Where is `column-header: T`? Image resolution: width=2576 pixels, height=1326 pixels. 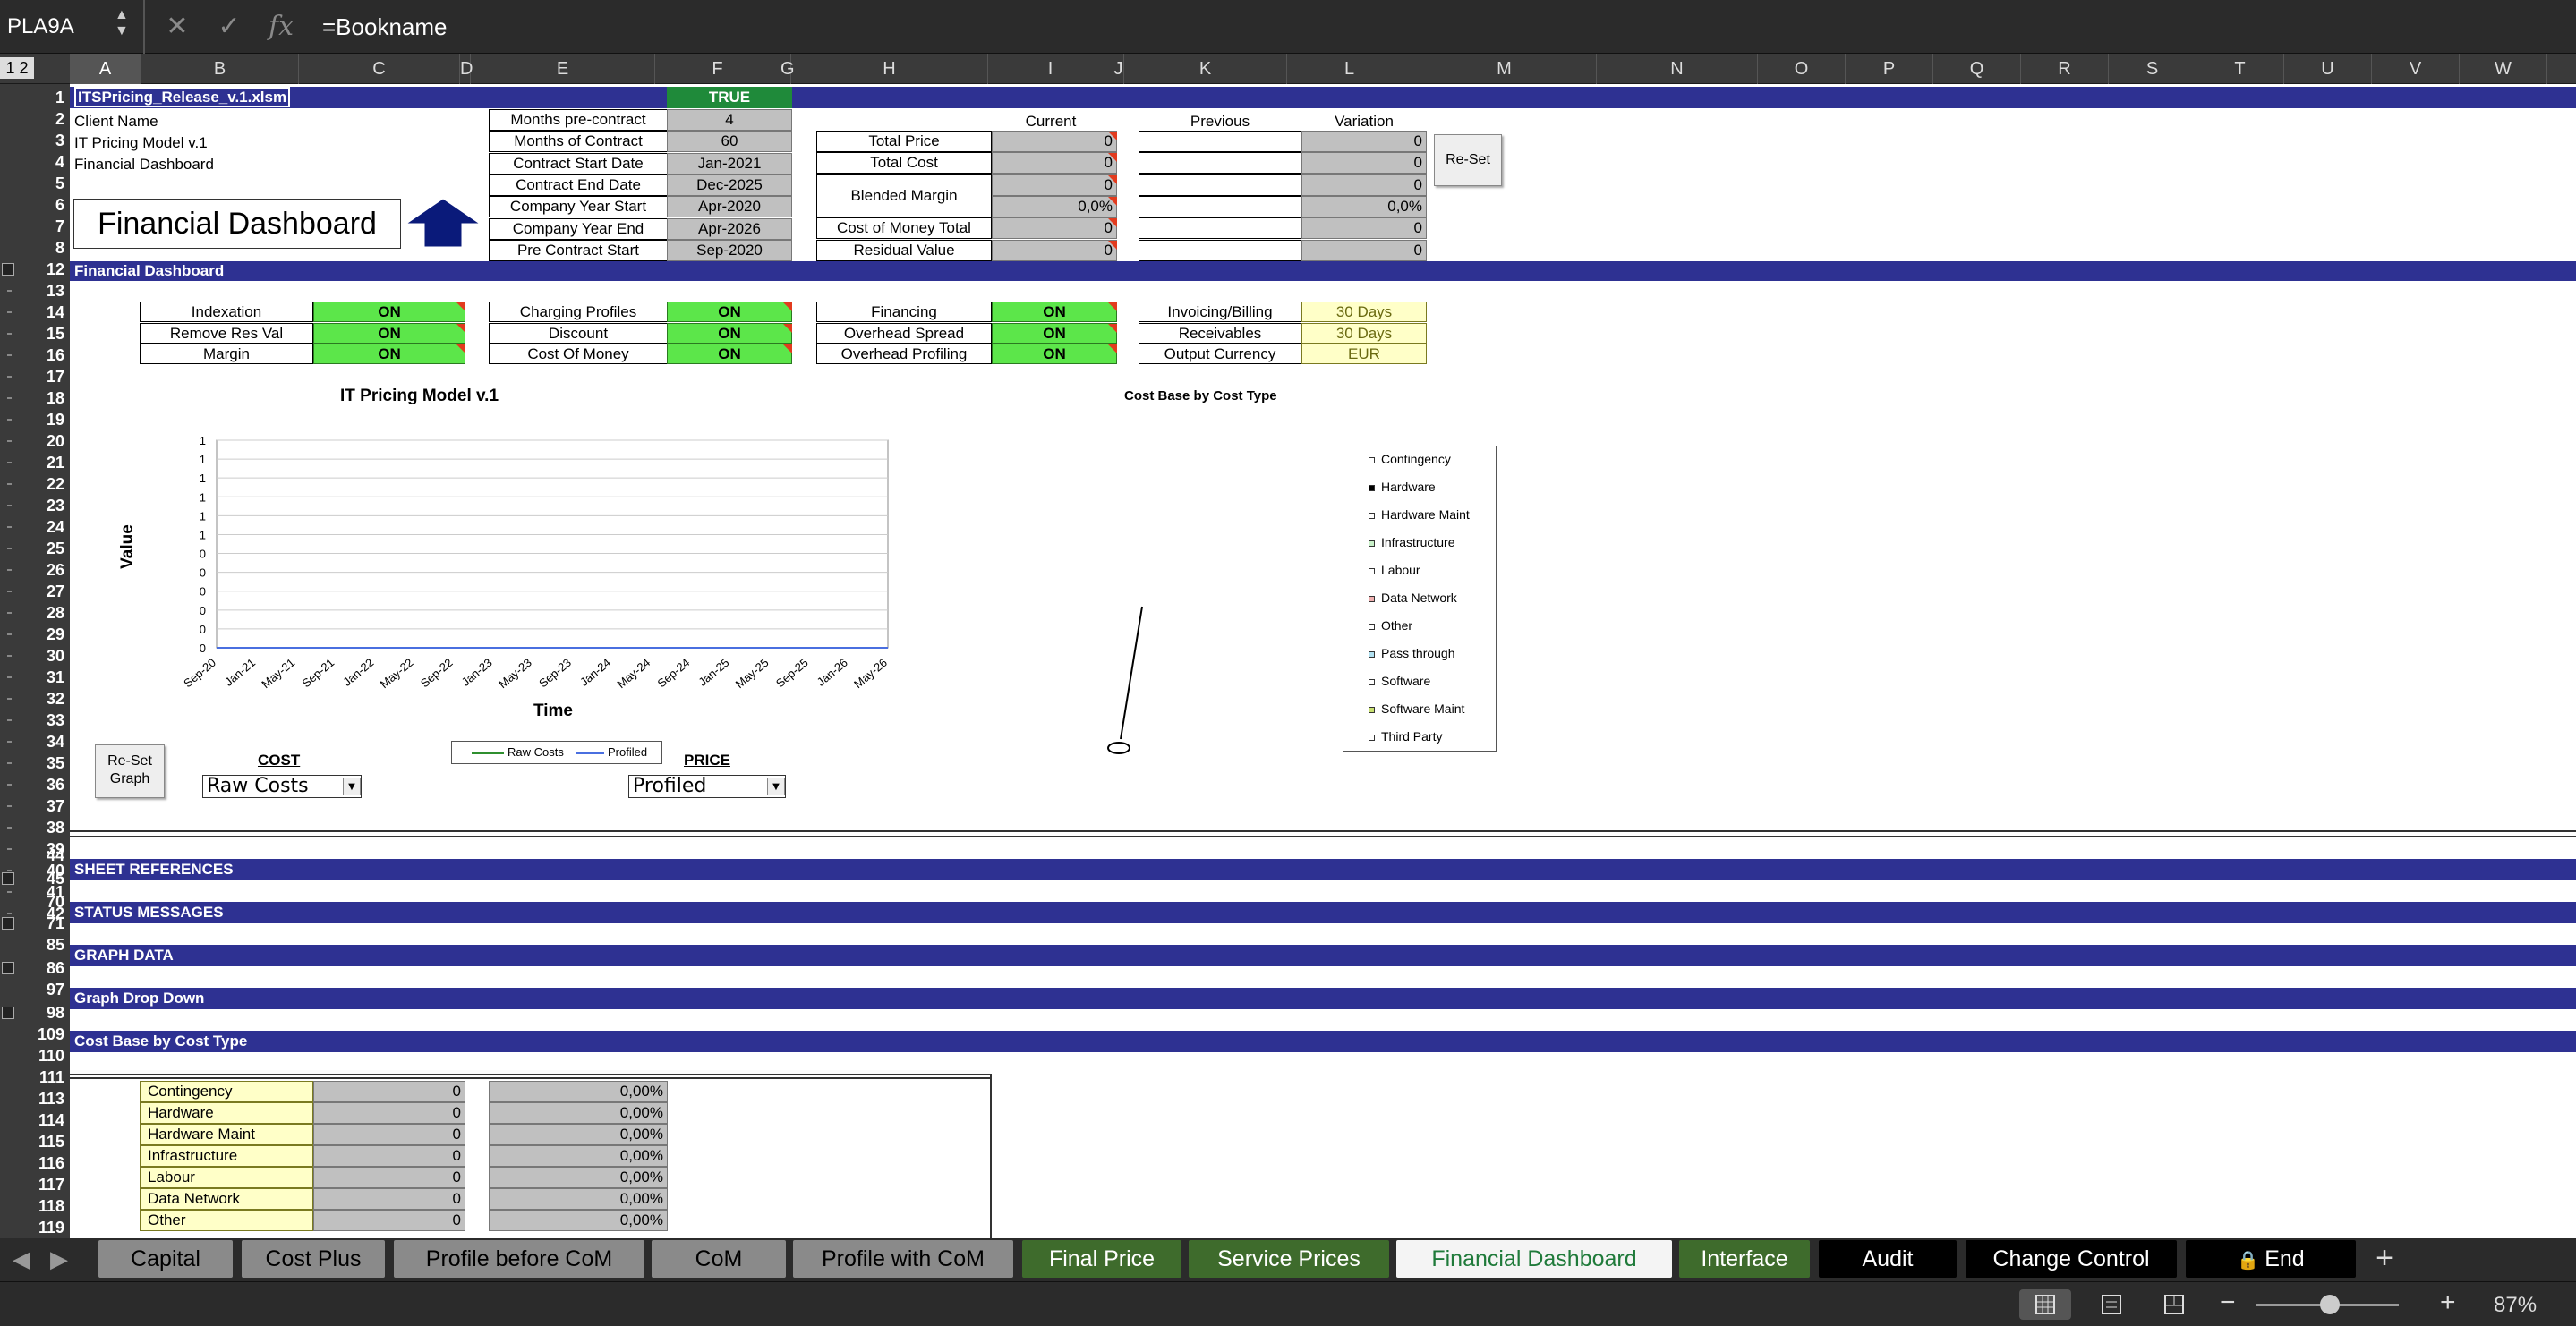
column-header: T is located at coordinates (2240, 69).